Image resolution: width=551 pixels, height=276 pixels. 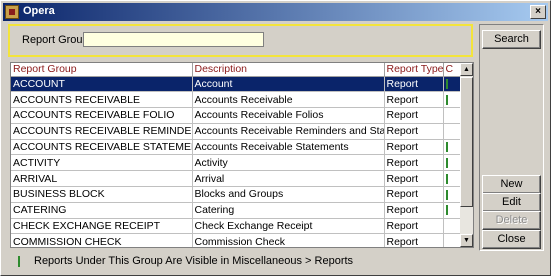 What do you see at coordinates (102, 179) in the screenshot?
I see `cell-report-group: ARRIVAL` at bounding box center [102, 179].